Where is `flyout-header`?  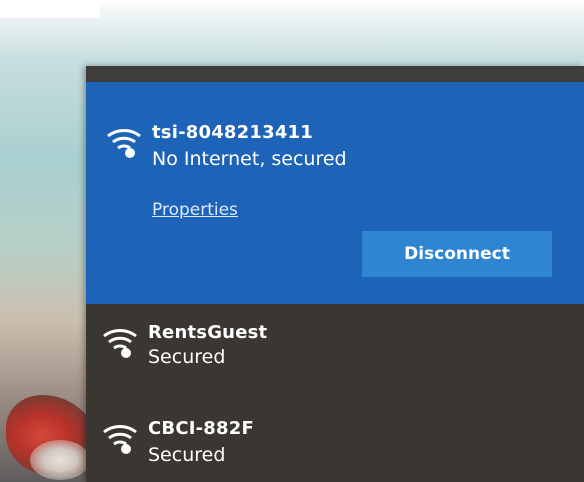
flyout-header is located at coordinates (335, 74).